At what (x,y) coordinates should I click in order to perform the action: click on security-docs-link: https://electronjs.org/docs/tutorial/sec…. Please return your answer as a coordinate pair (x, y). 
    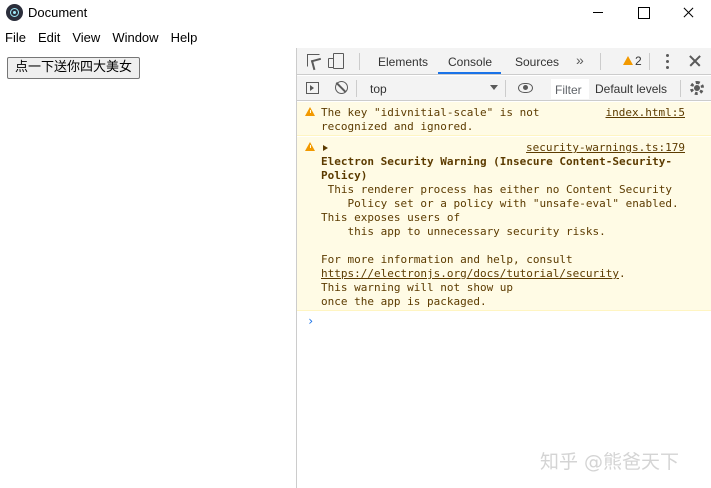
    Looking at the image, I should click on (470, 273).